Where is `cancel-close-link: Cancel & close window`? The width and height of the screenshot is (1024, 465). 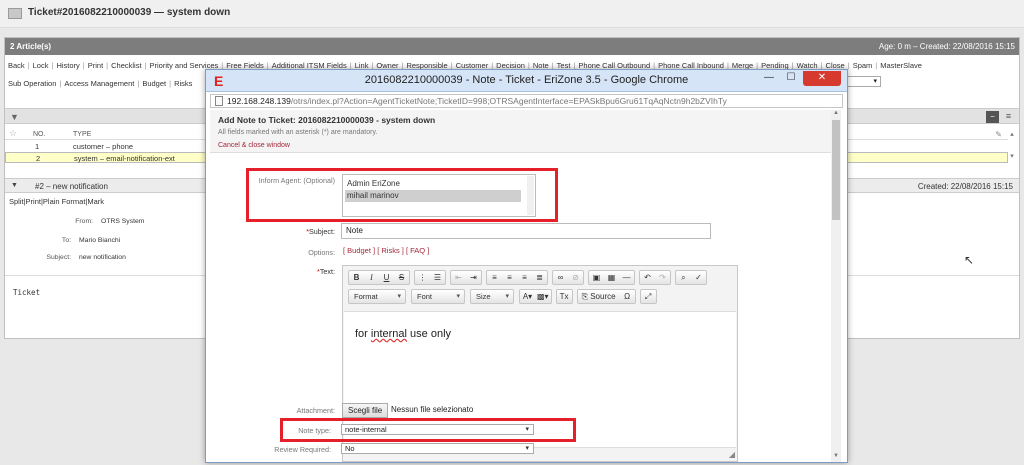 cancel-close-link: Cancel & close window is located at coordinates (254, 145).